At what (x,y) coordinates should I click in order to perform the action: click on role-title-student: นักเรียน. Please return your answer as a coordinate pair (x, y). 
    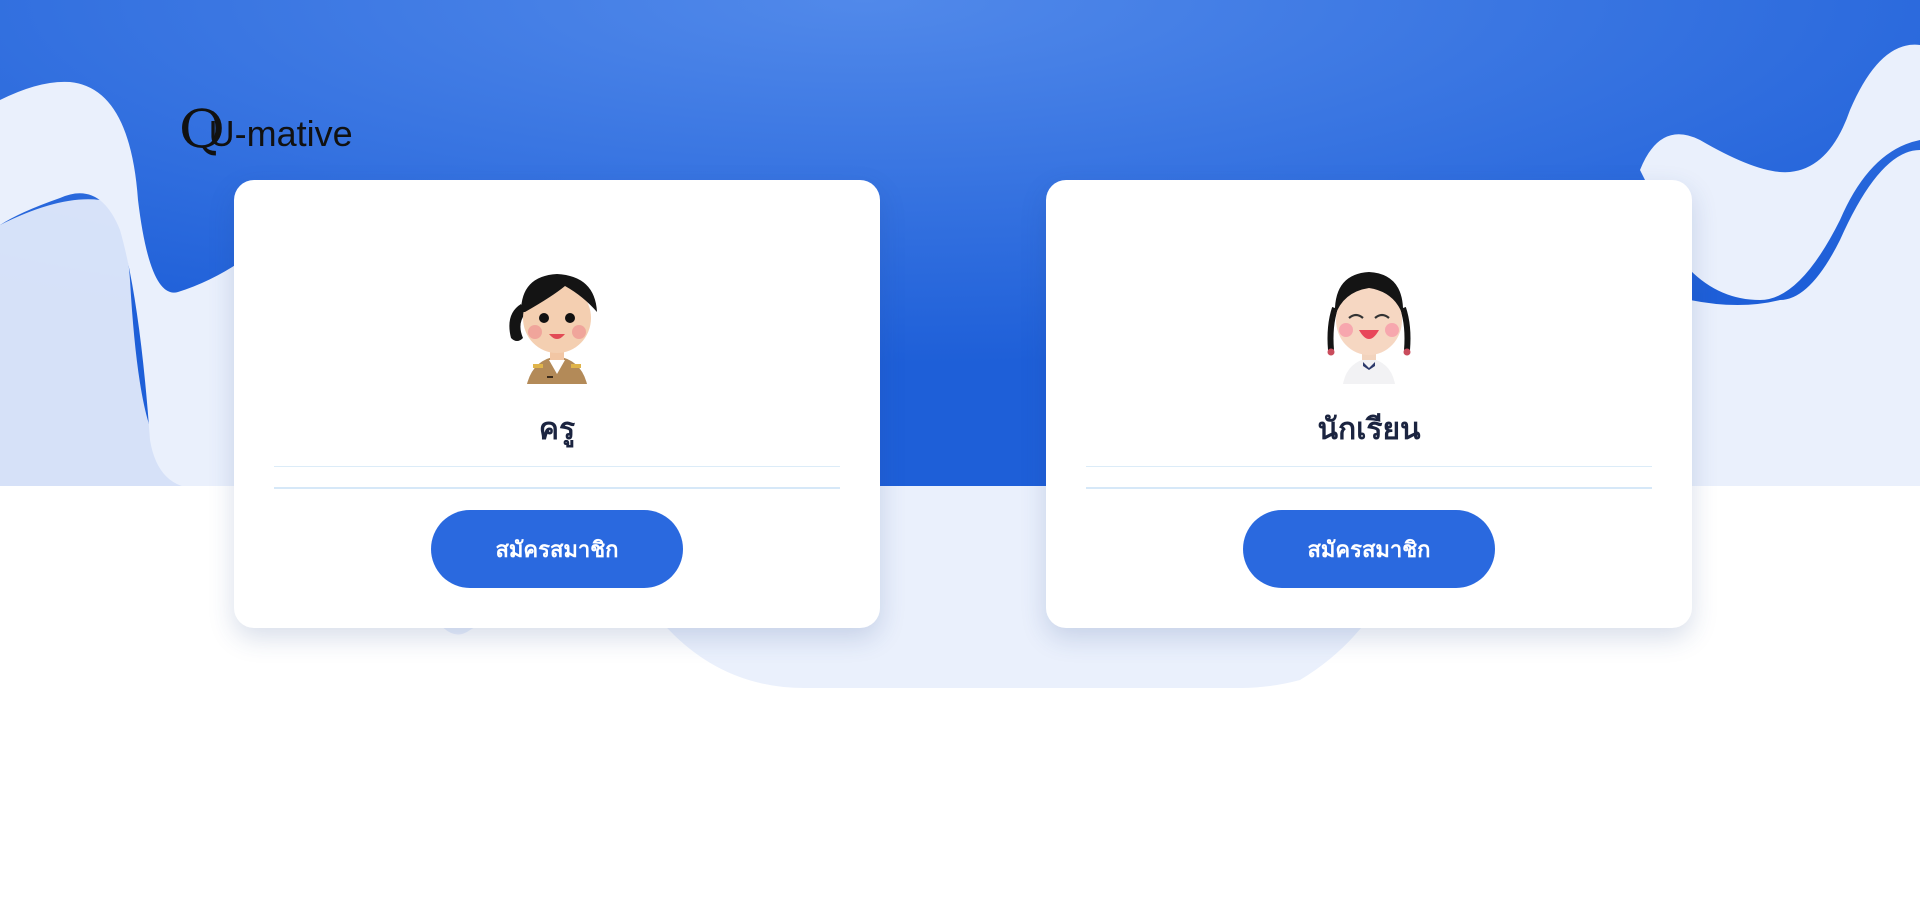
    Looking at the image, I should click on (1369, 429).